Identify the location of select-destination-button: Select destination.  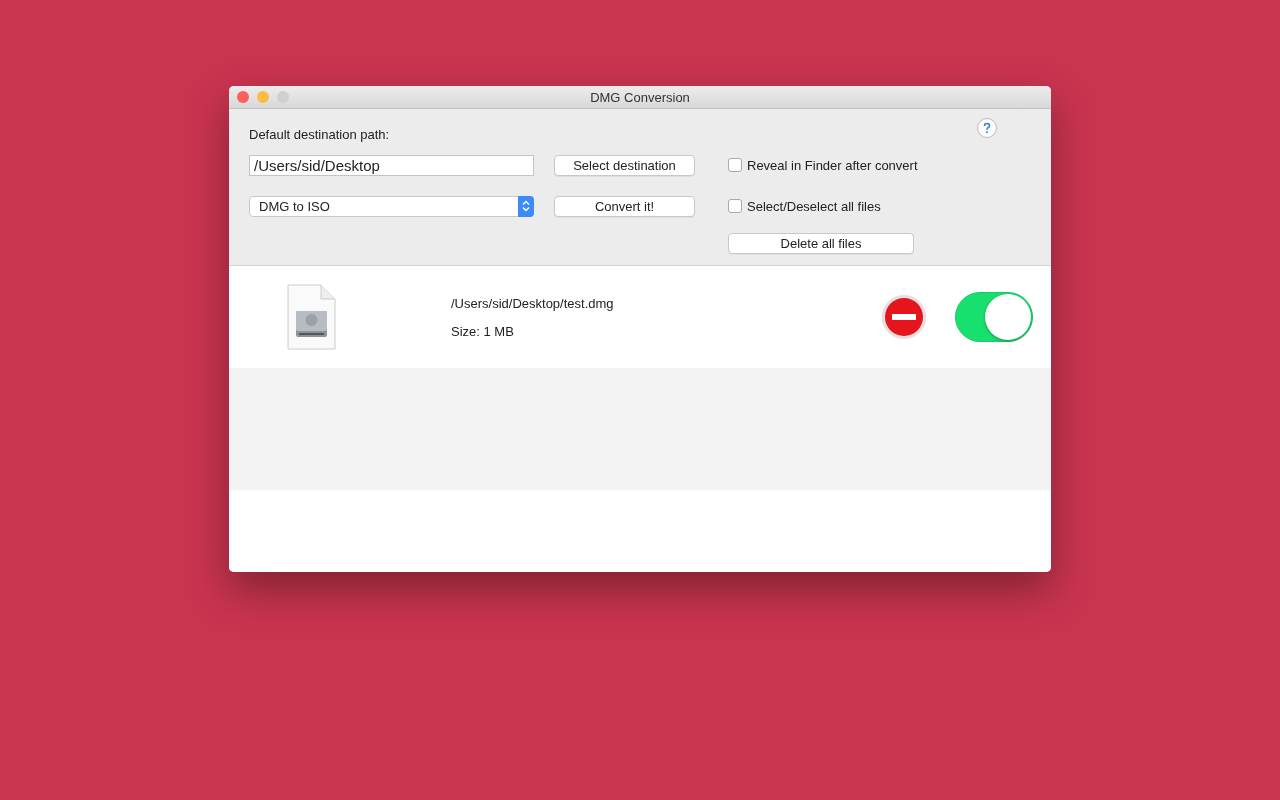
(624, 165).